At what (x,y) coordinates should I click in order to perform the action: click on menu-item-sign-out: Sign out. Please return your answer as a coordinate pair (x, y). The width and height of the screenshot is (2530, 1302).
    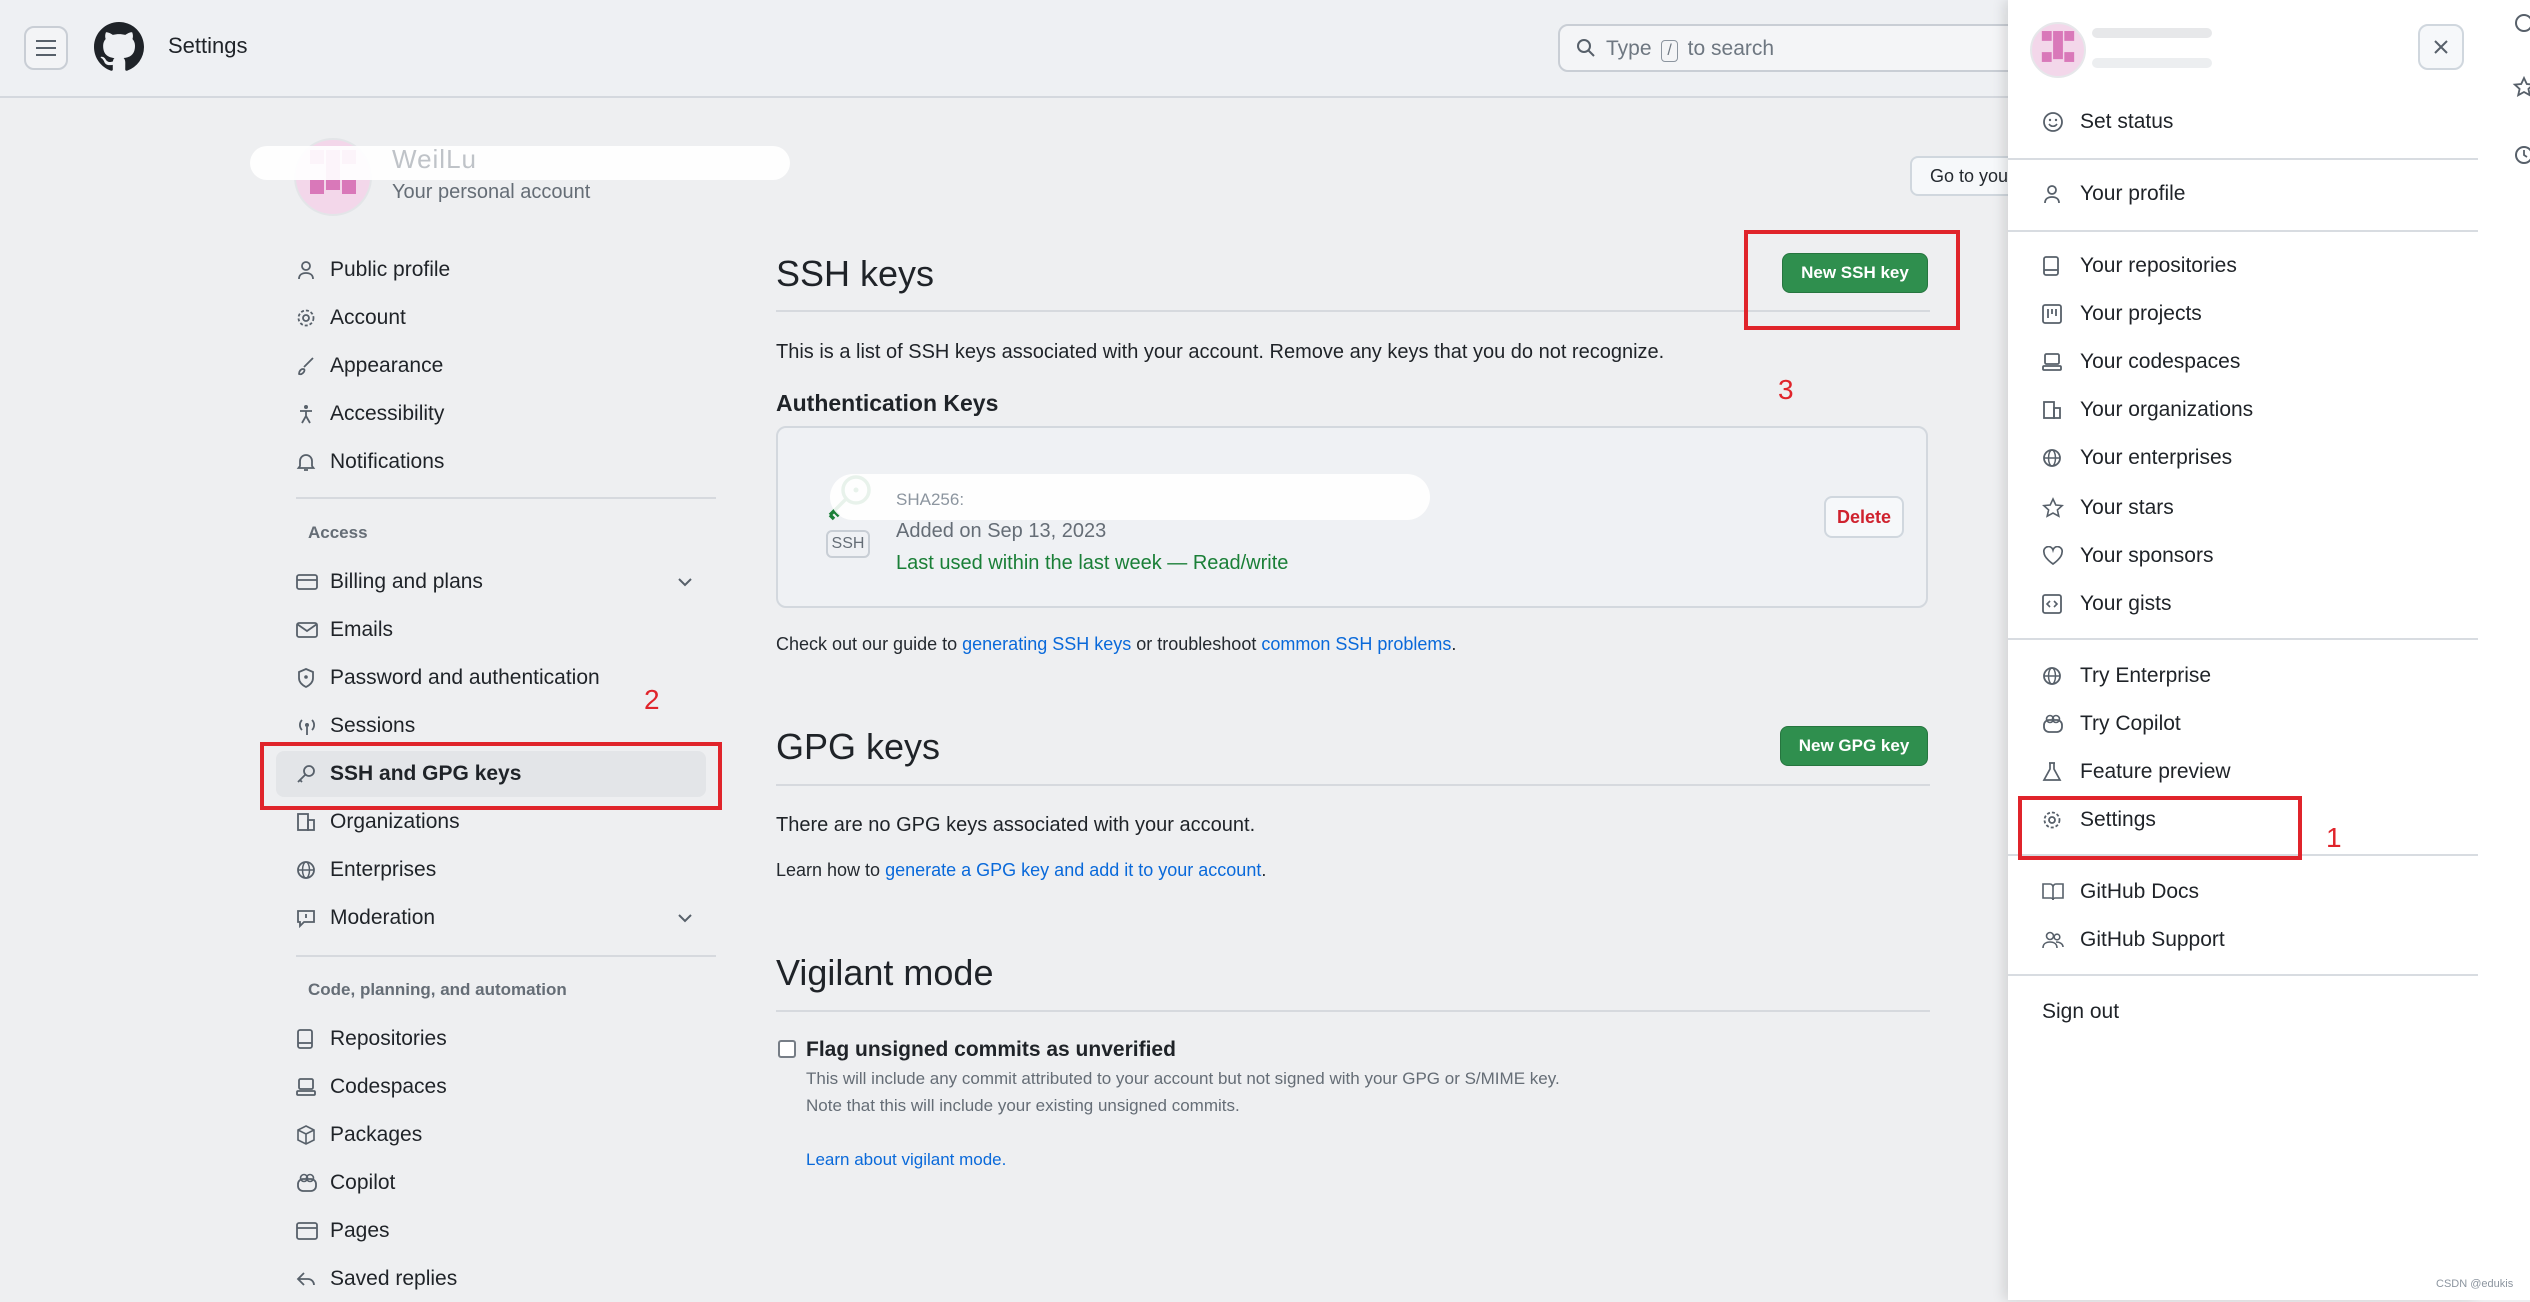
    Looking at the image, I should click on (2257, 1012).